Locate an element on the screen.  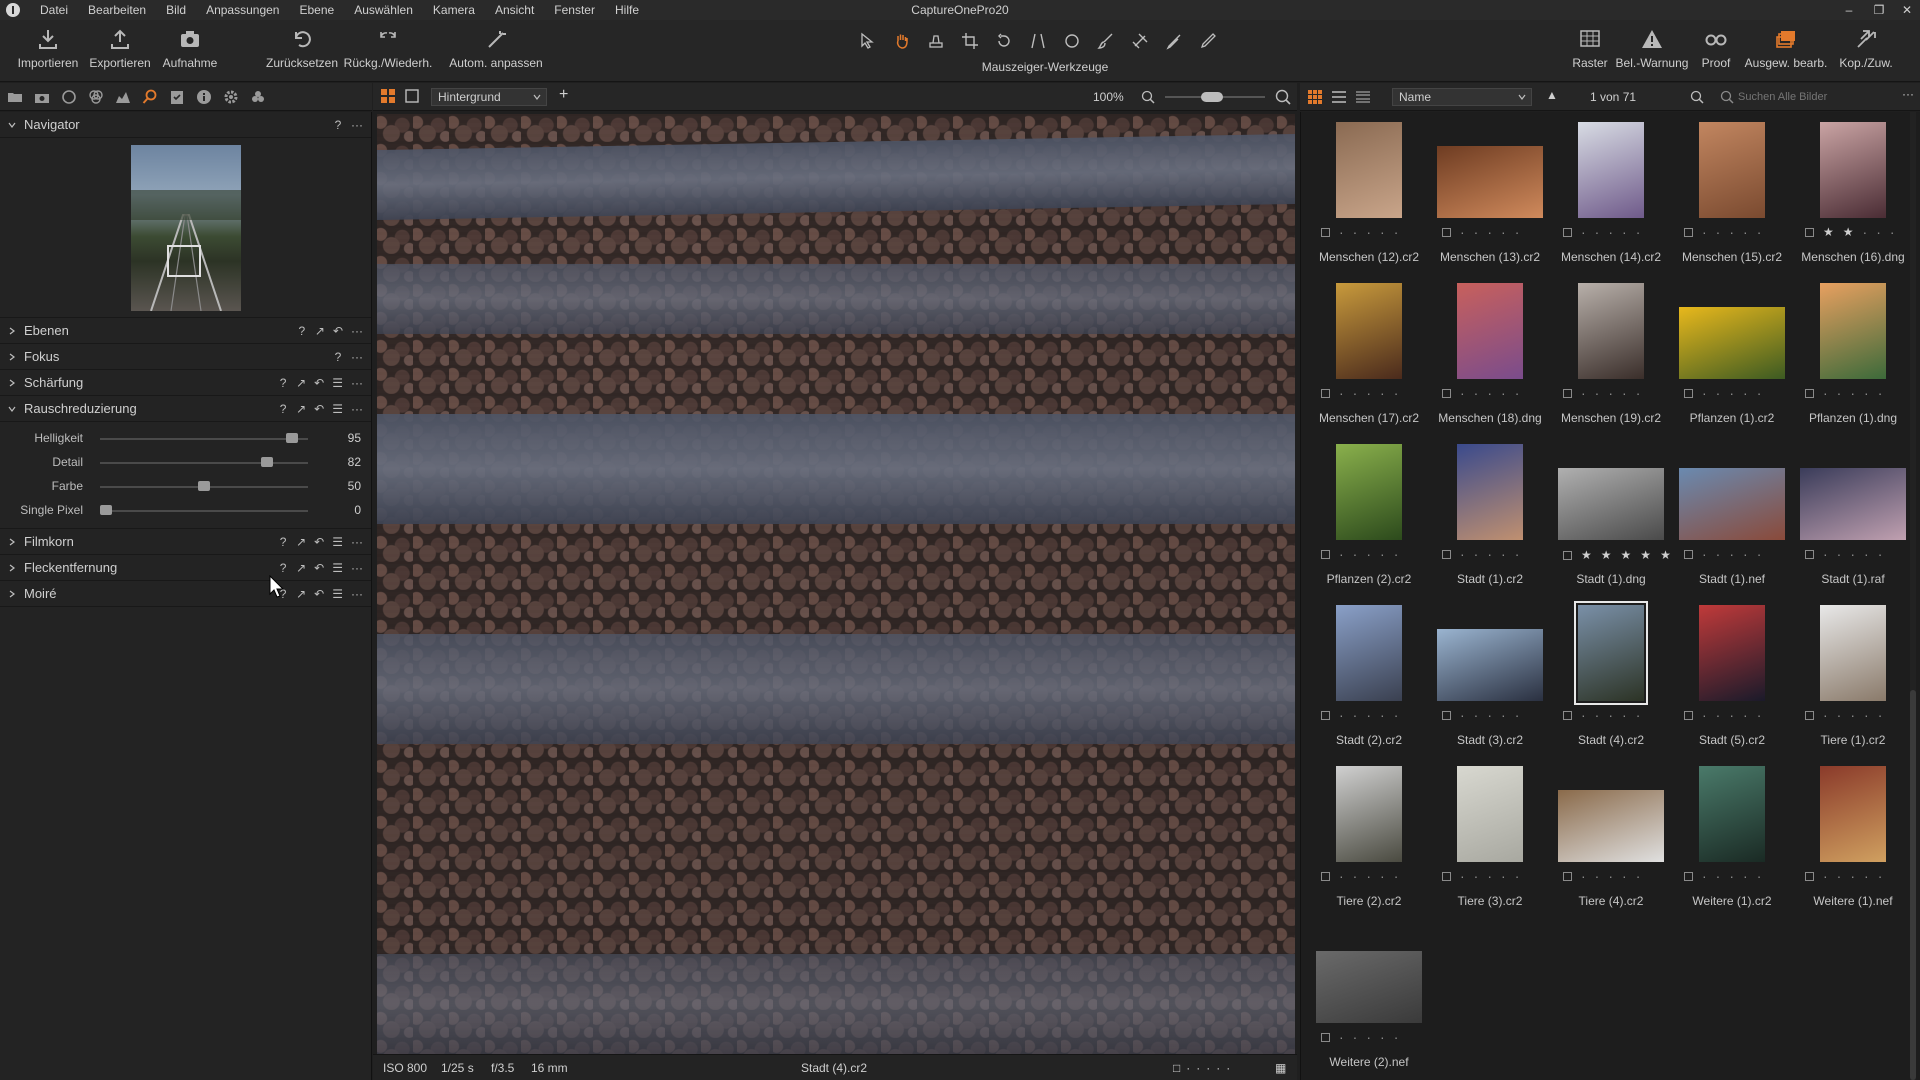
slider-value: 82 is located at coordinates (354, 462).